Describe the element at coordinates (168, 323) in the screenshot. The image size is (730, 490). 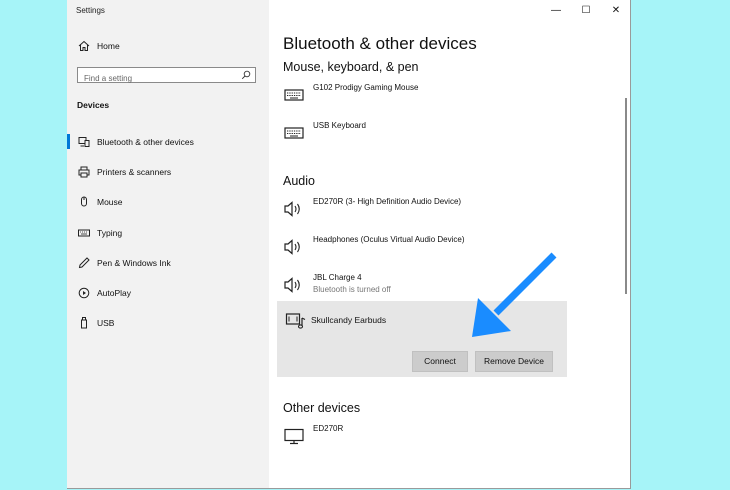
I see `sidebar-item-usb: USB` at that location.